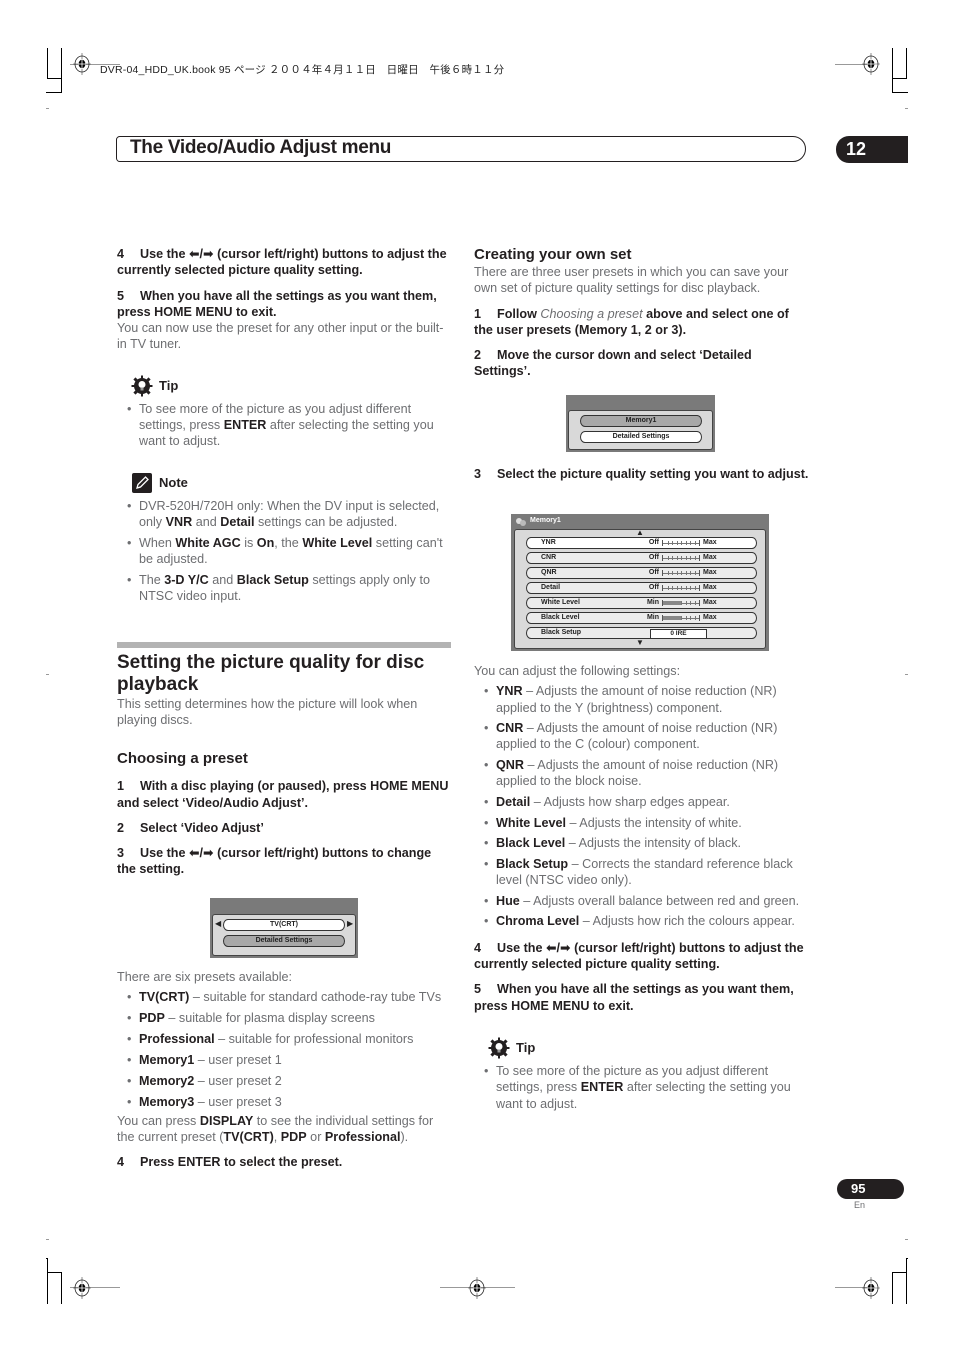  I want to click on osd-setting-row: Detail Off Max, so click(641, 588).